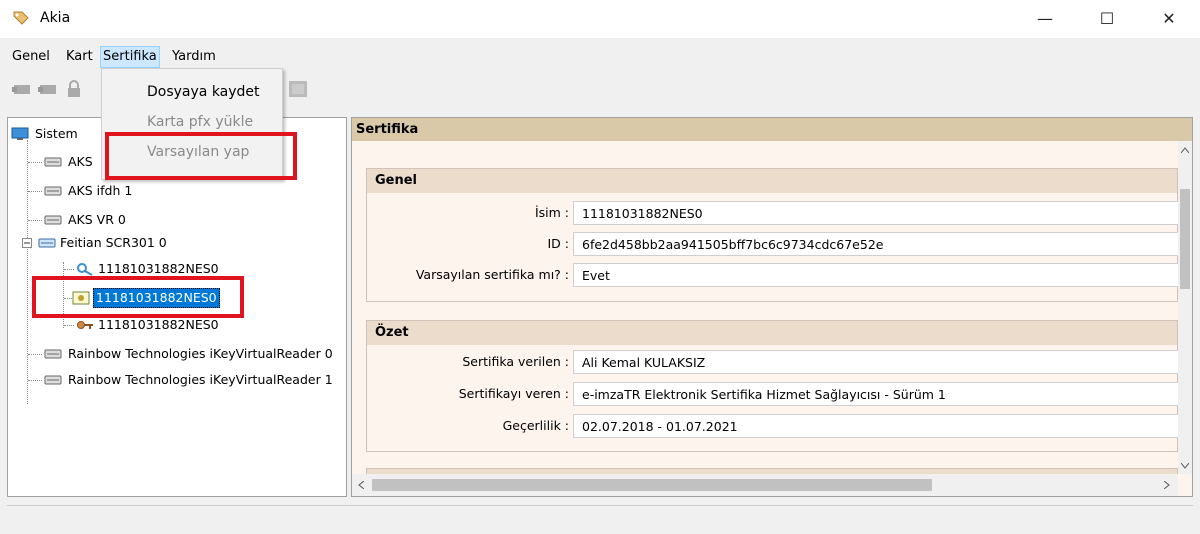 The height and width of the screenshot is (534, 1200). I want to click on status-bar, so click(600, 518).